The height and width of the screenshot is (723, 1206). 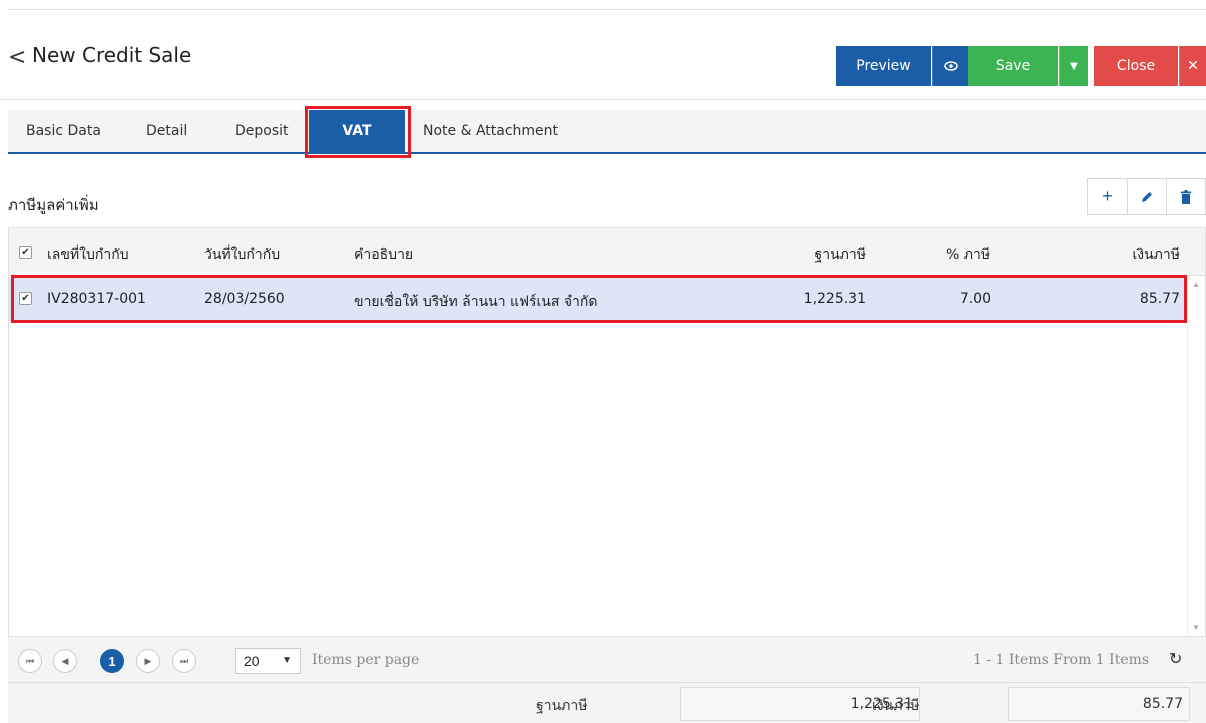 I want to click on tax-percent-cell: 7.00, so click(x=975, y=299).